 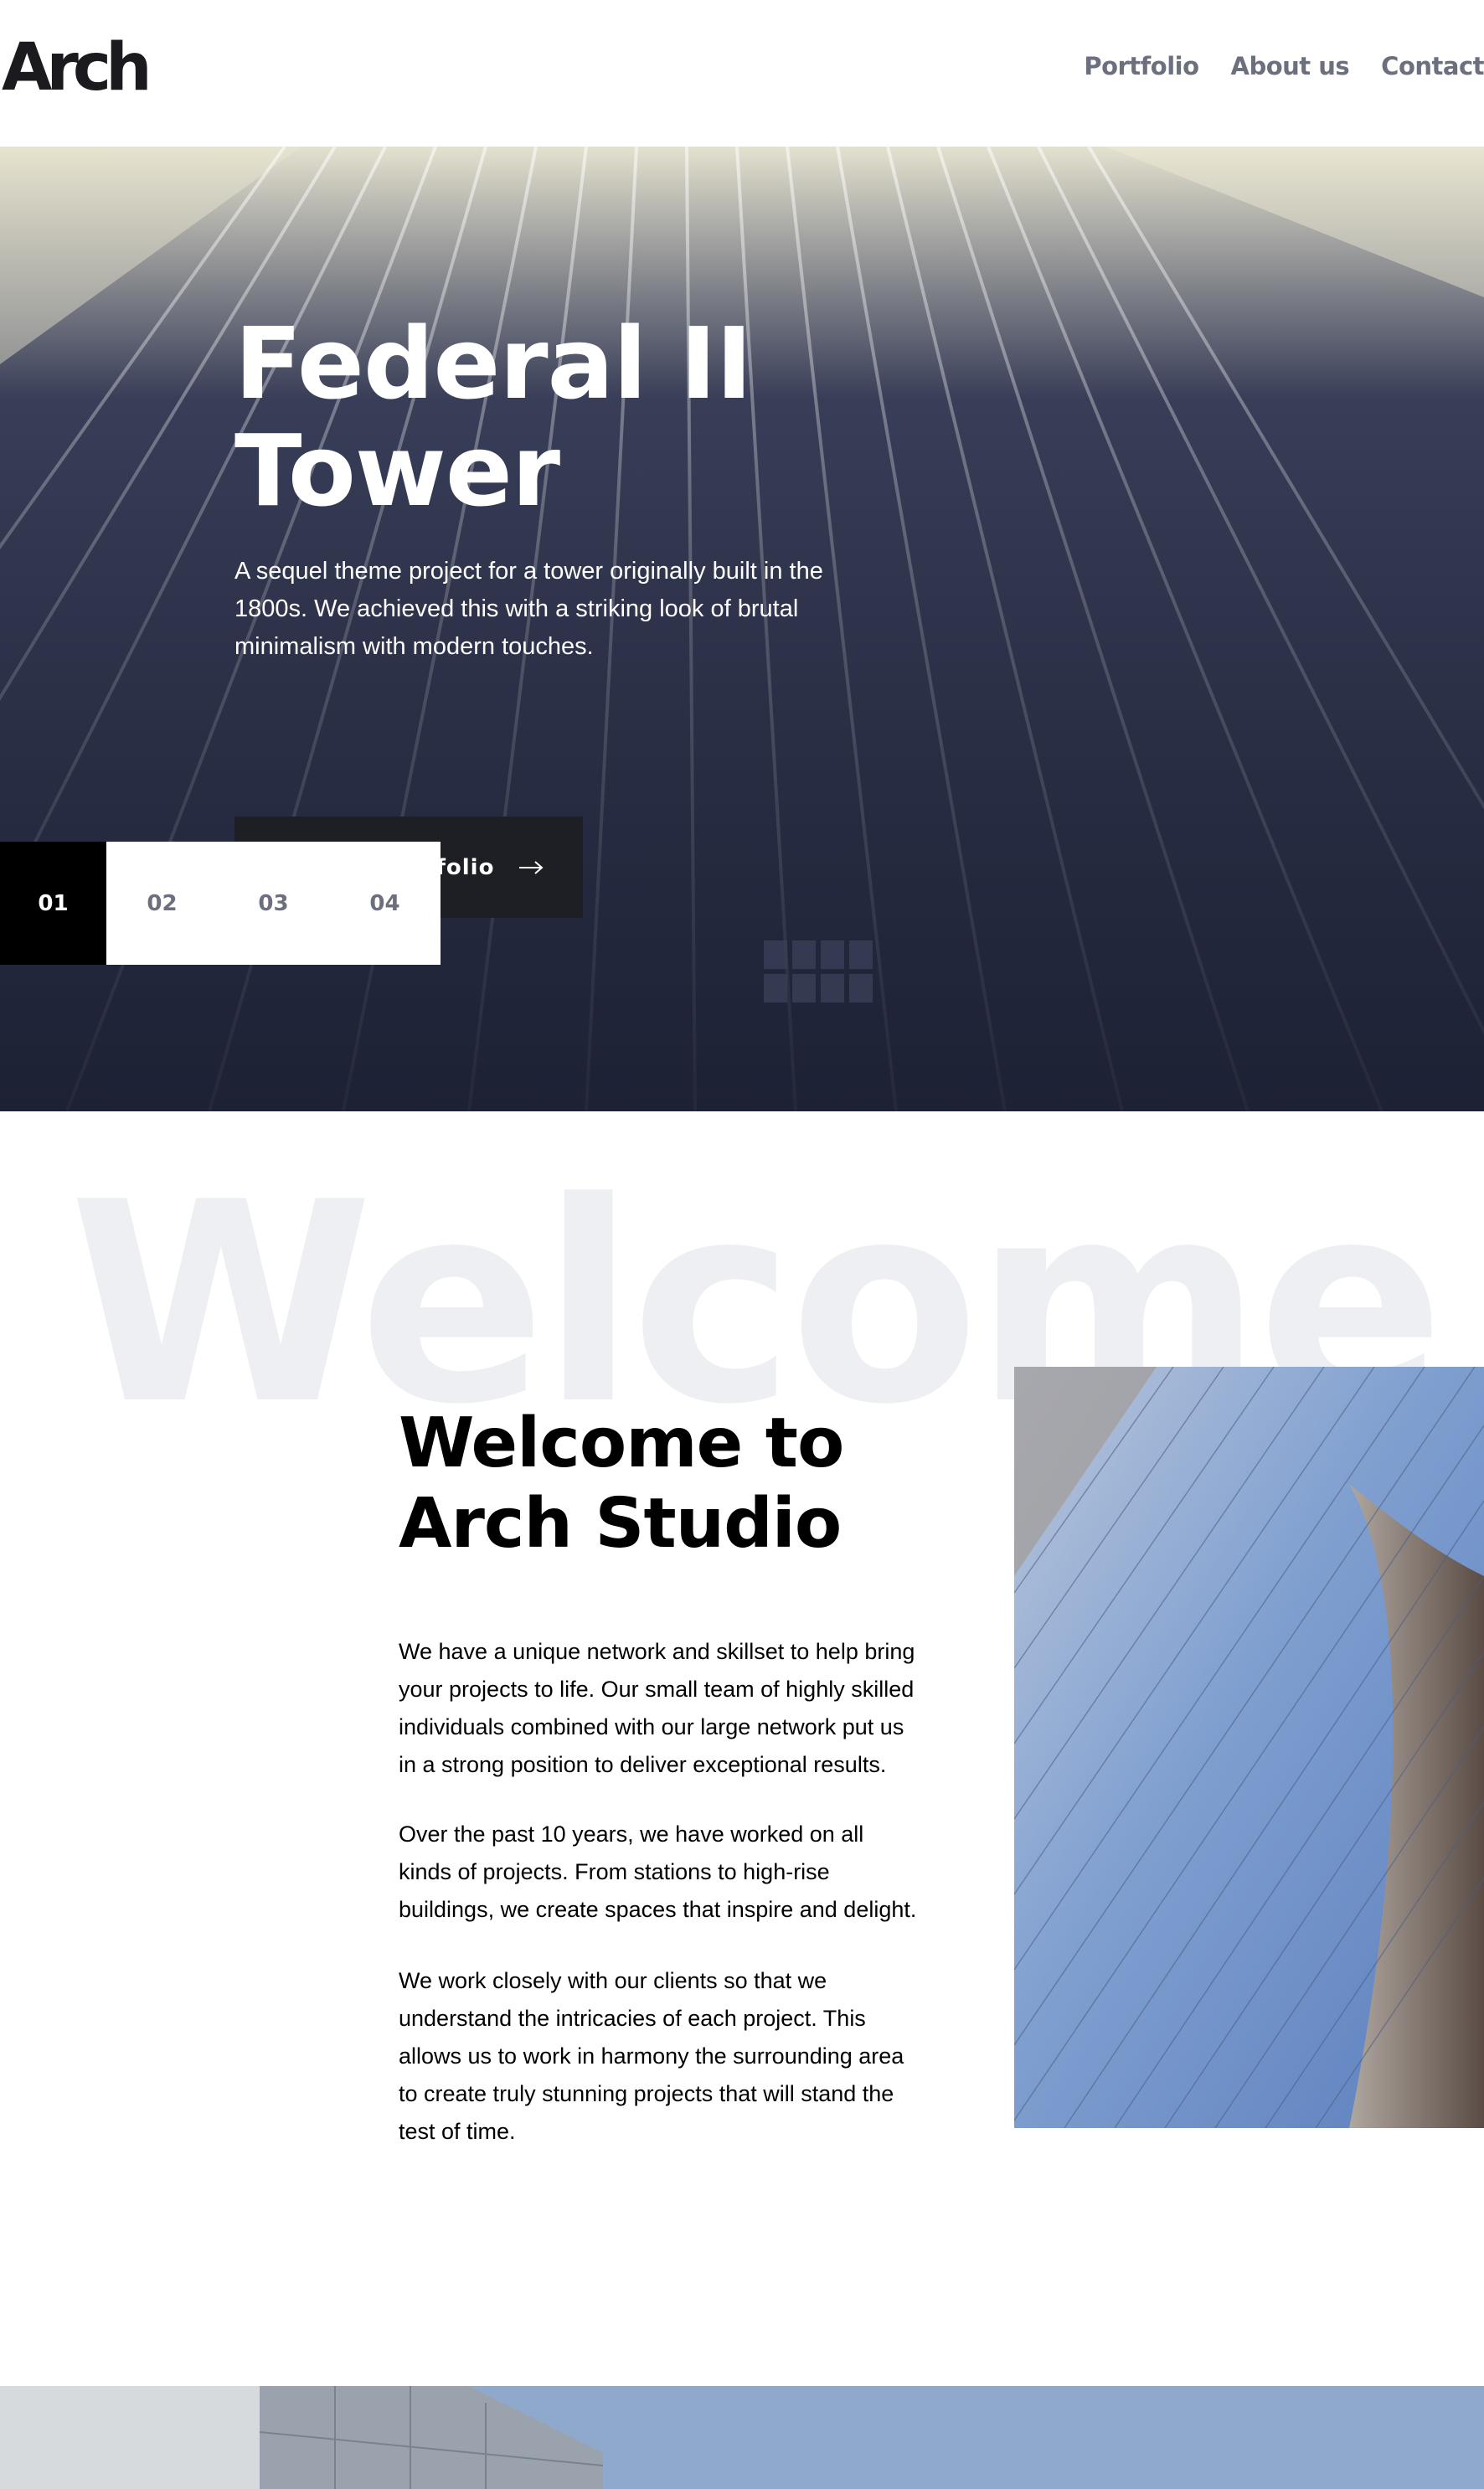 I want to click on nav-contact: Contact, so click(x=1432, y=66).